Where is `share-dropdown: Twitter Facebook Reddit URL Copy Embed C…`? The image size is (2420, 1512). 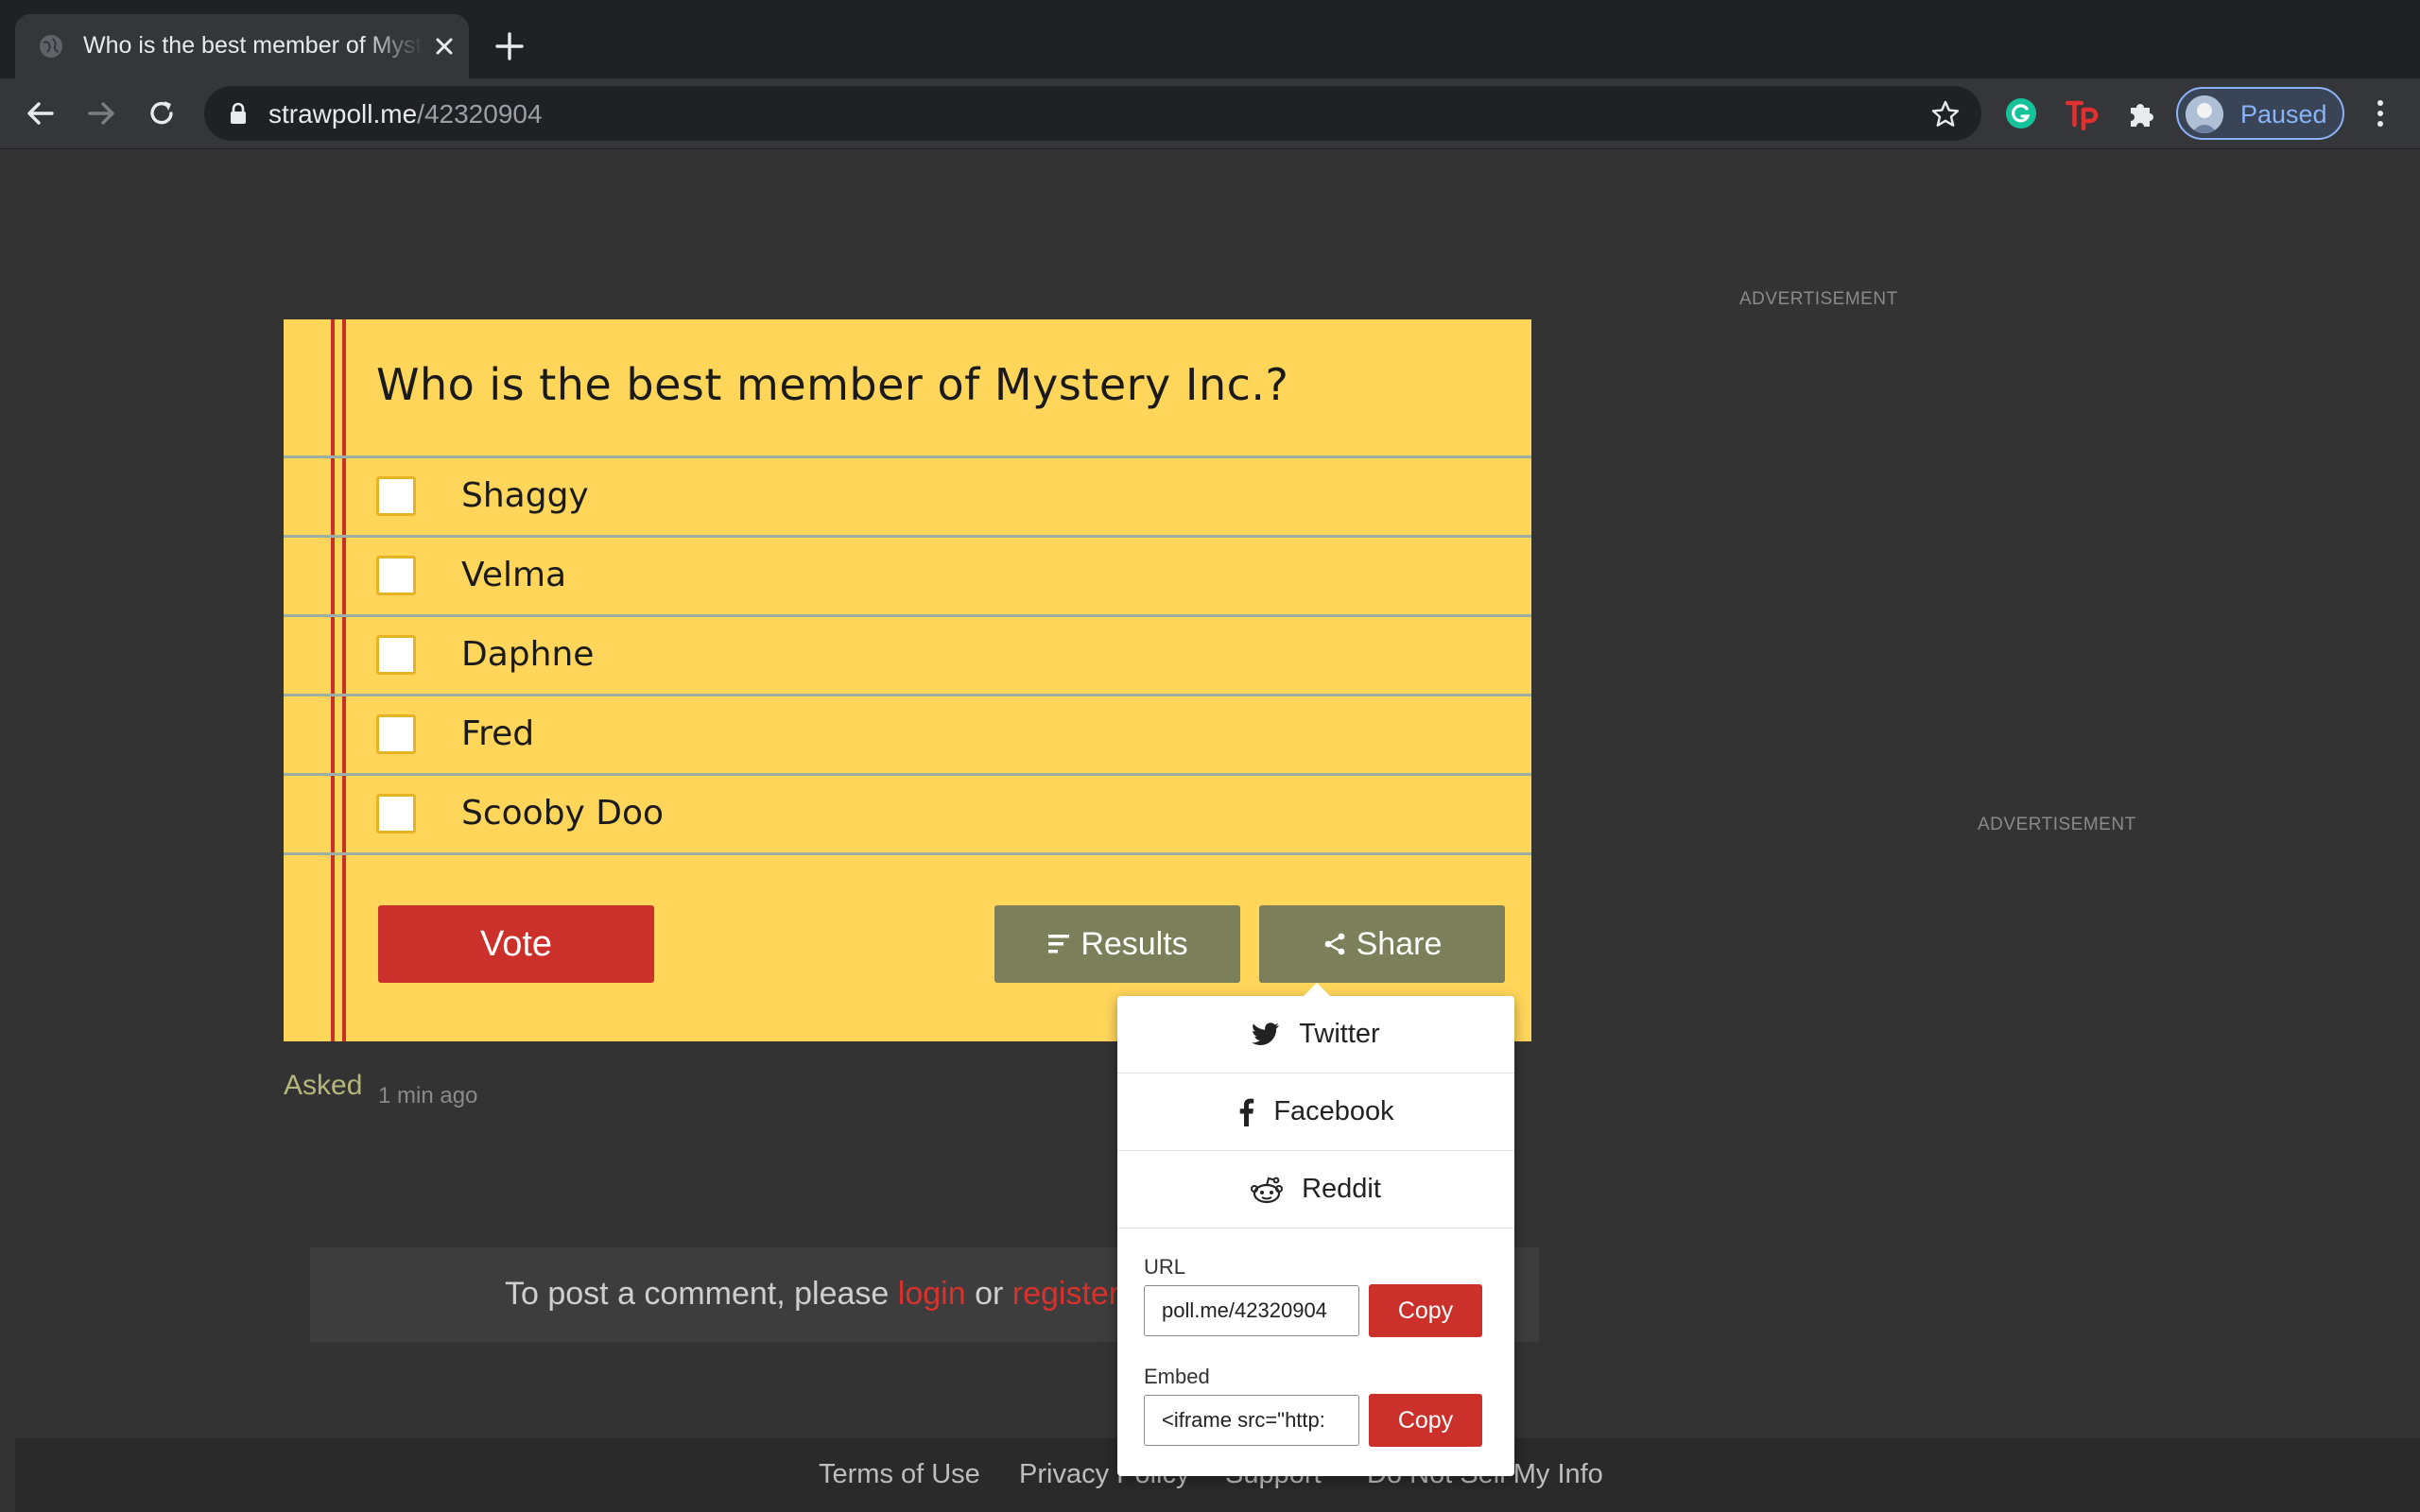
share-dropdown: Twitter Facebook Reddit URL Copy Embed C… is located at coordinates (1315, 1229).